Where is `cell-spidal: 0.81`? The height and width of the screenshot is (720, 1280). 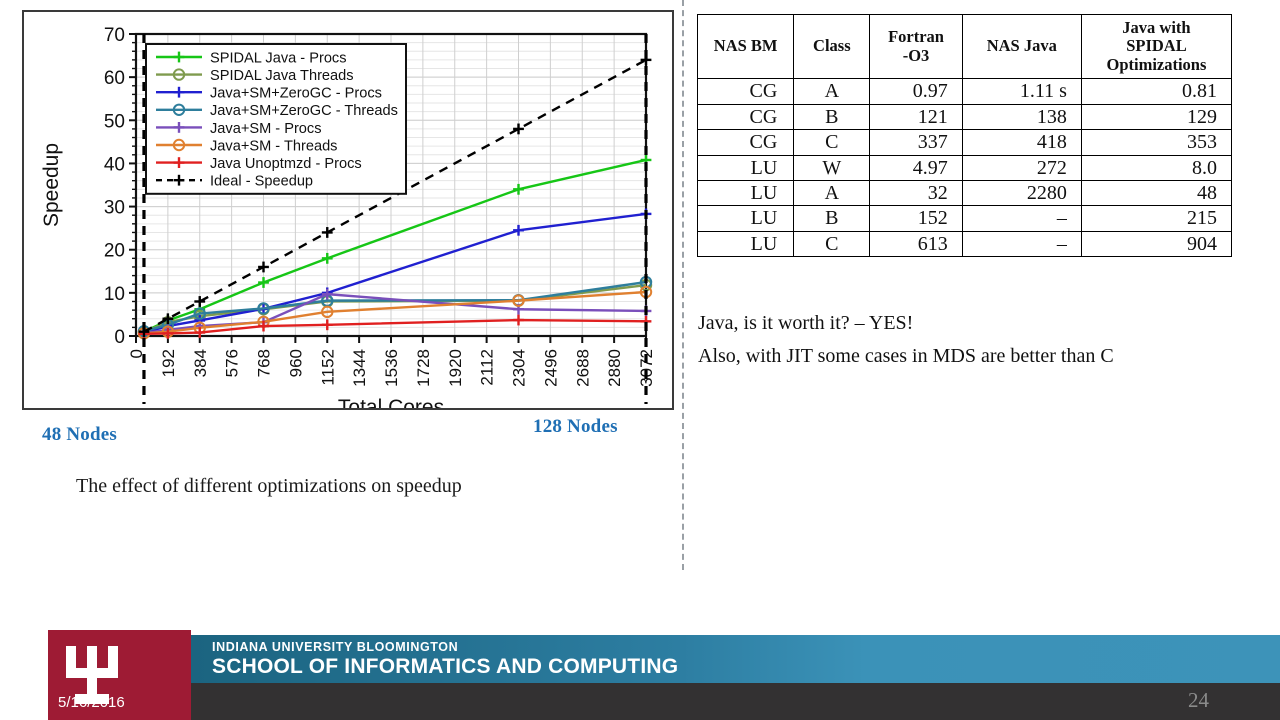
cell-spidal: 0.81 is located at coordinates (1156, 91).